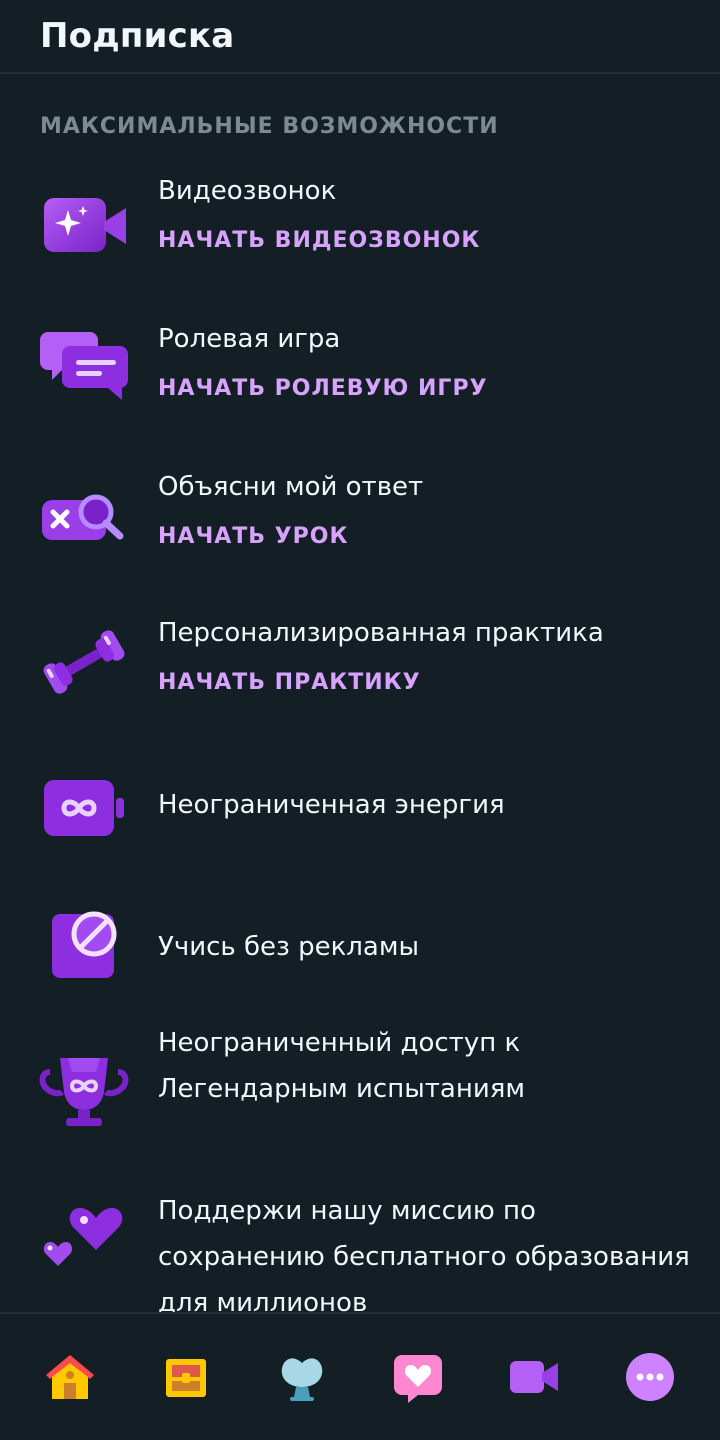 This screenshot has width=720, height=1440. I want to click on chest-icon, so click(186, 1378).